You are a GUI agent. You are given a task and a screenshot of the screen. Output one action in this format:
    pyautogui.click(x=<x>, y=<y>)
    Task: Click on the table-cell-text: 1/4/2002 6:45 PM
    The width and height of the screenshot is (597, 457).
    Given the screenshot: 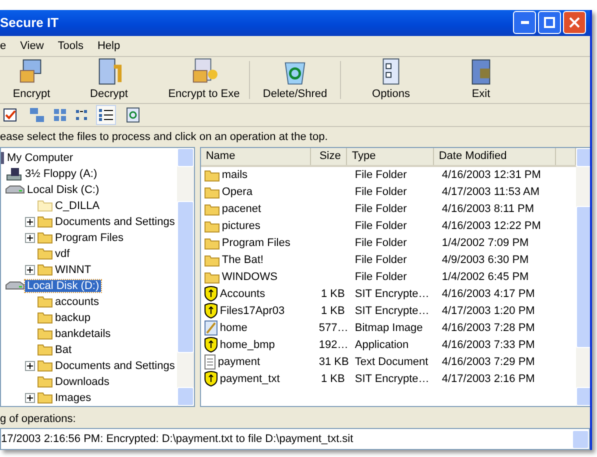 What is the action you would take?
    pyautogui.click(x=485, y=277)
    